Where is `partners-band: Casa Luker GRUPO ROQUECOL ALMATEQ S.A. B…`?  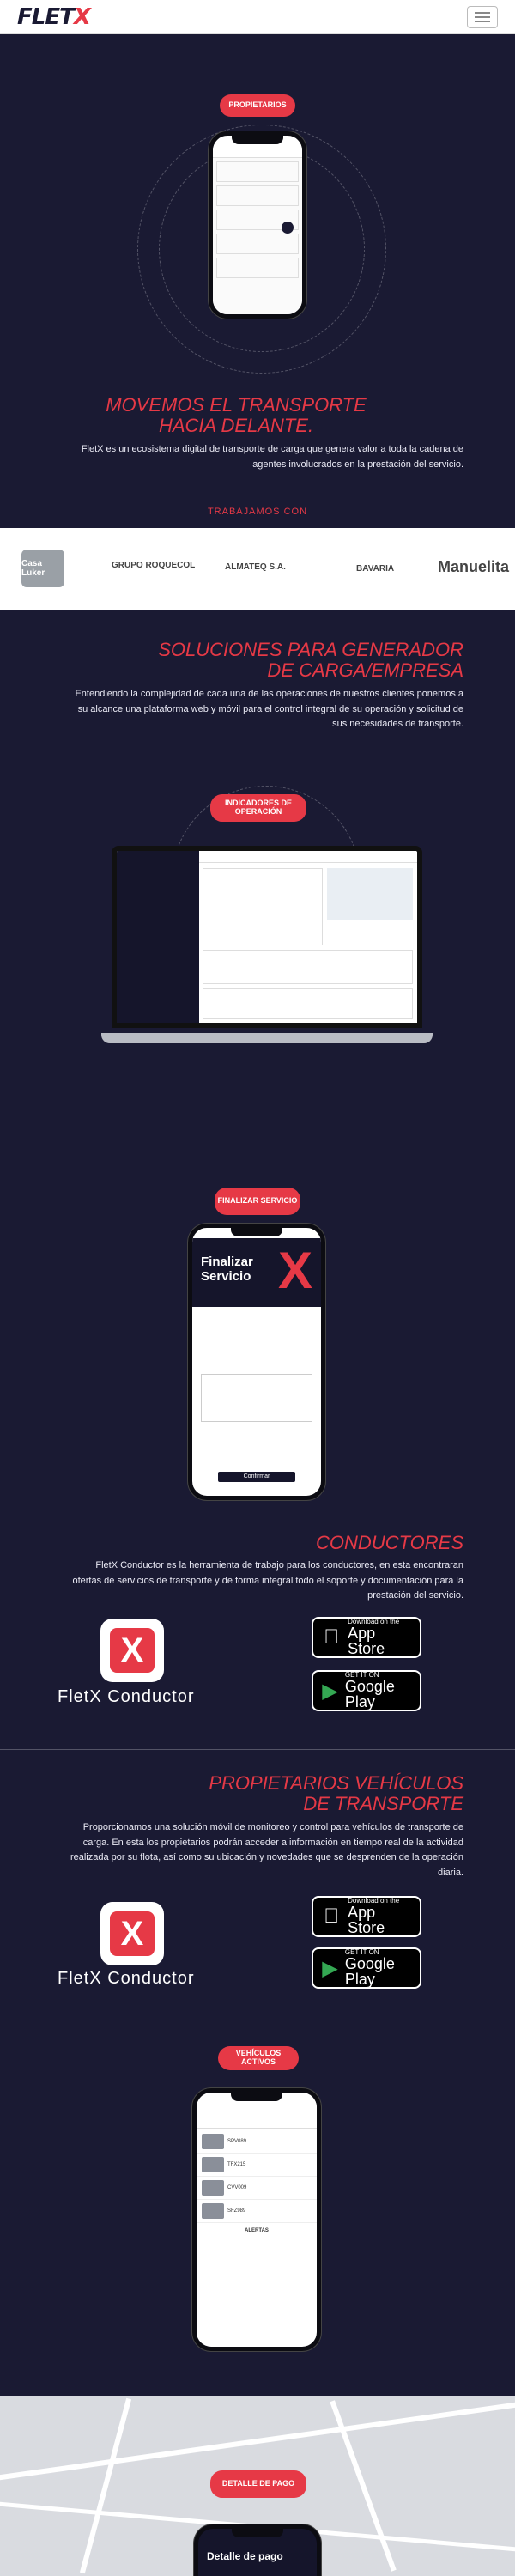
partners-band: Casa Luker GRUPO ROQUECOL ALMATEQ S.A. B… is located at coordinates (257, 569).